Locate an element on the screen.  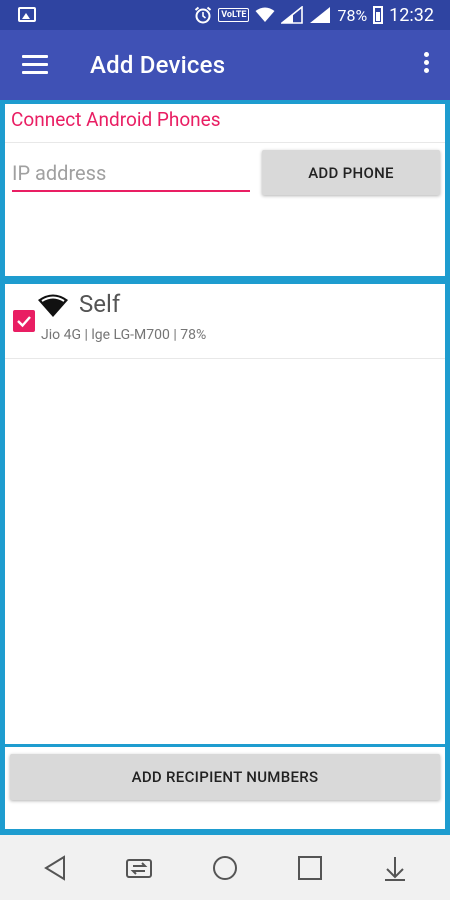
page-title: Add Devices is located at coordinates (158, 65).